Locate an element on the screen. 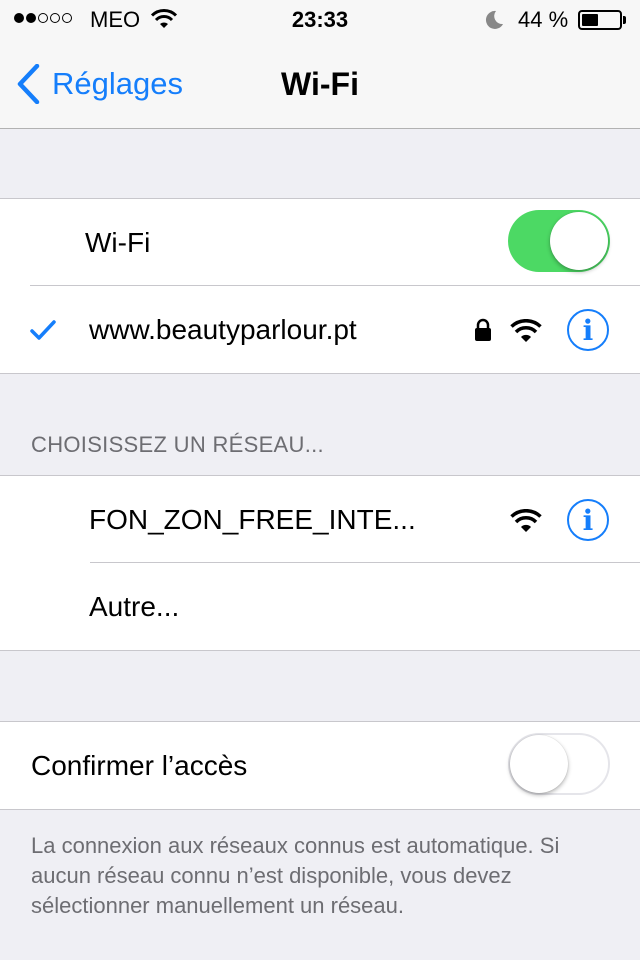 Image resolution: width=640 pixels, height=960 pixels. battery-level-fill is located at coordinates (590, 20).